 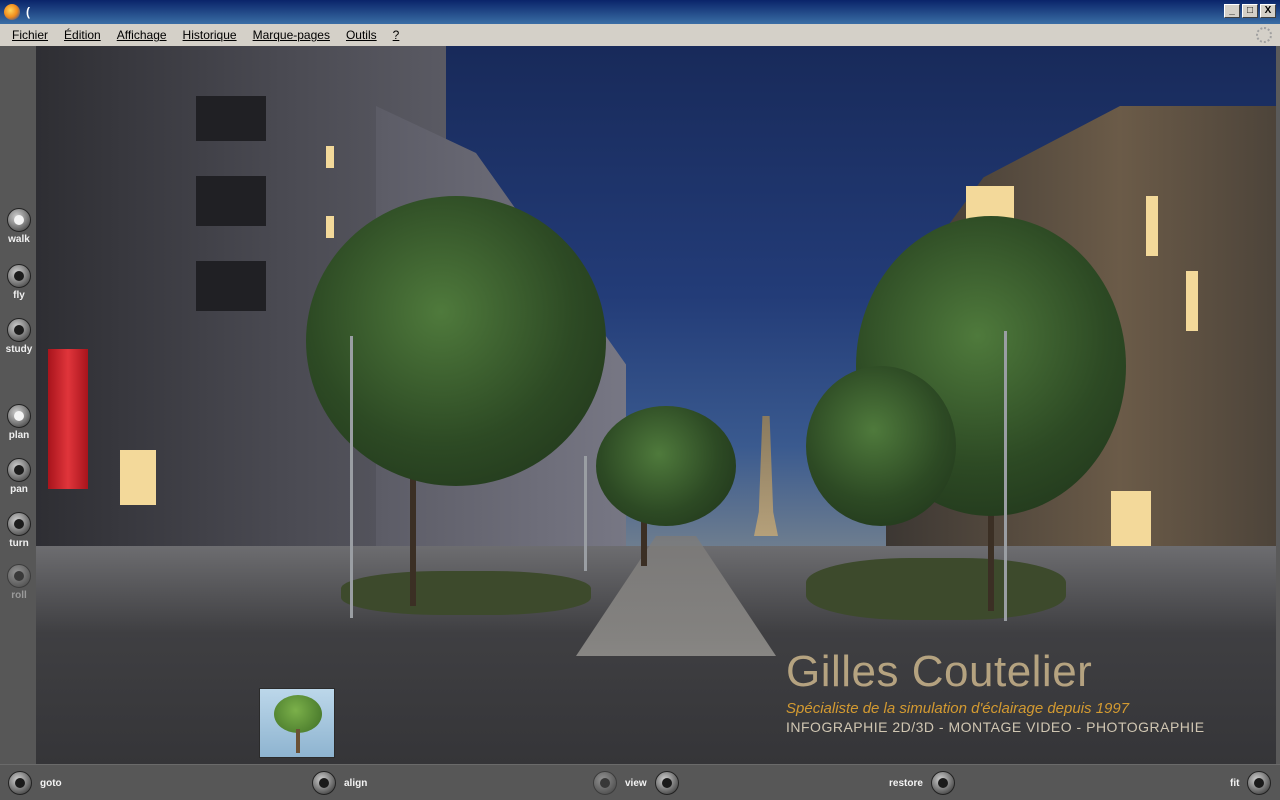 What do you see at coordinates (19, 489) in the screenshot?
I see `pan-label: pan` at bounding box center [19, 489].